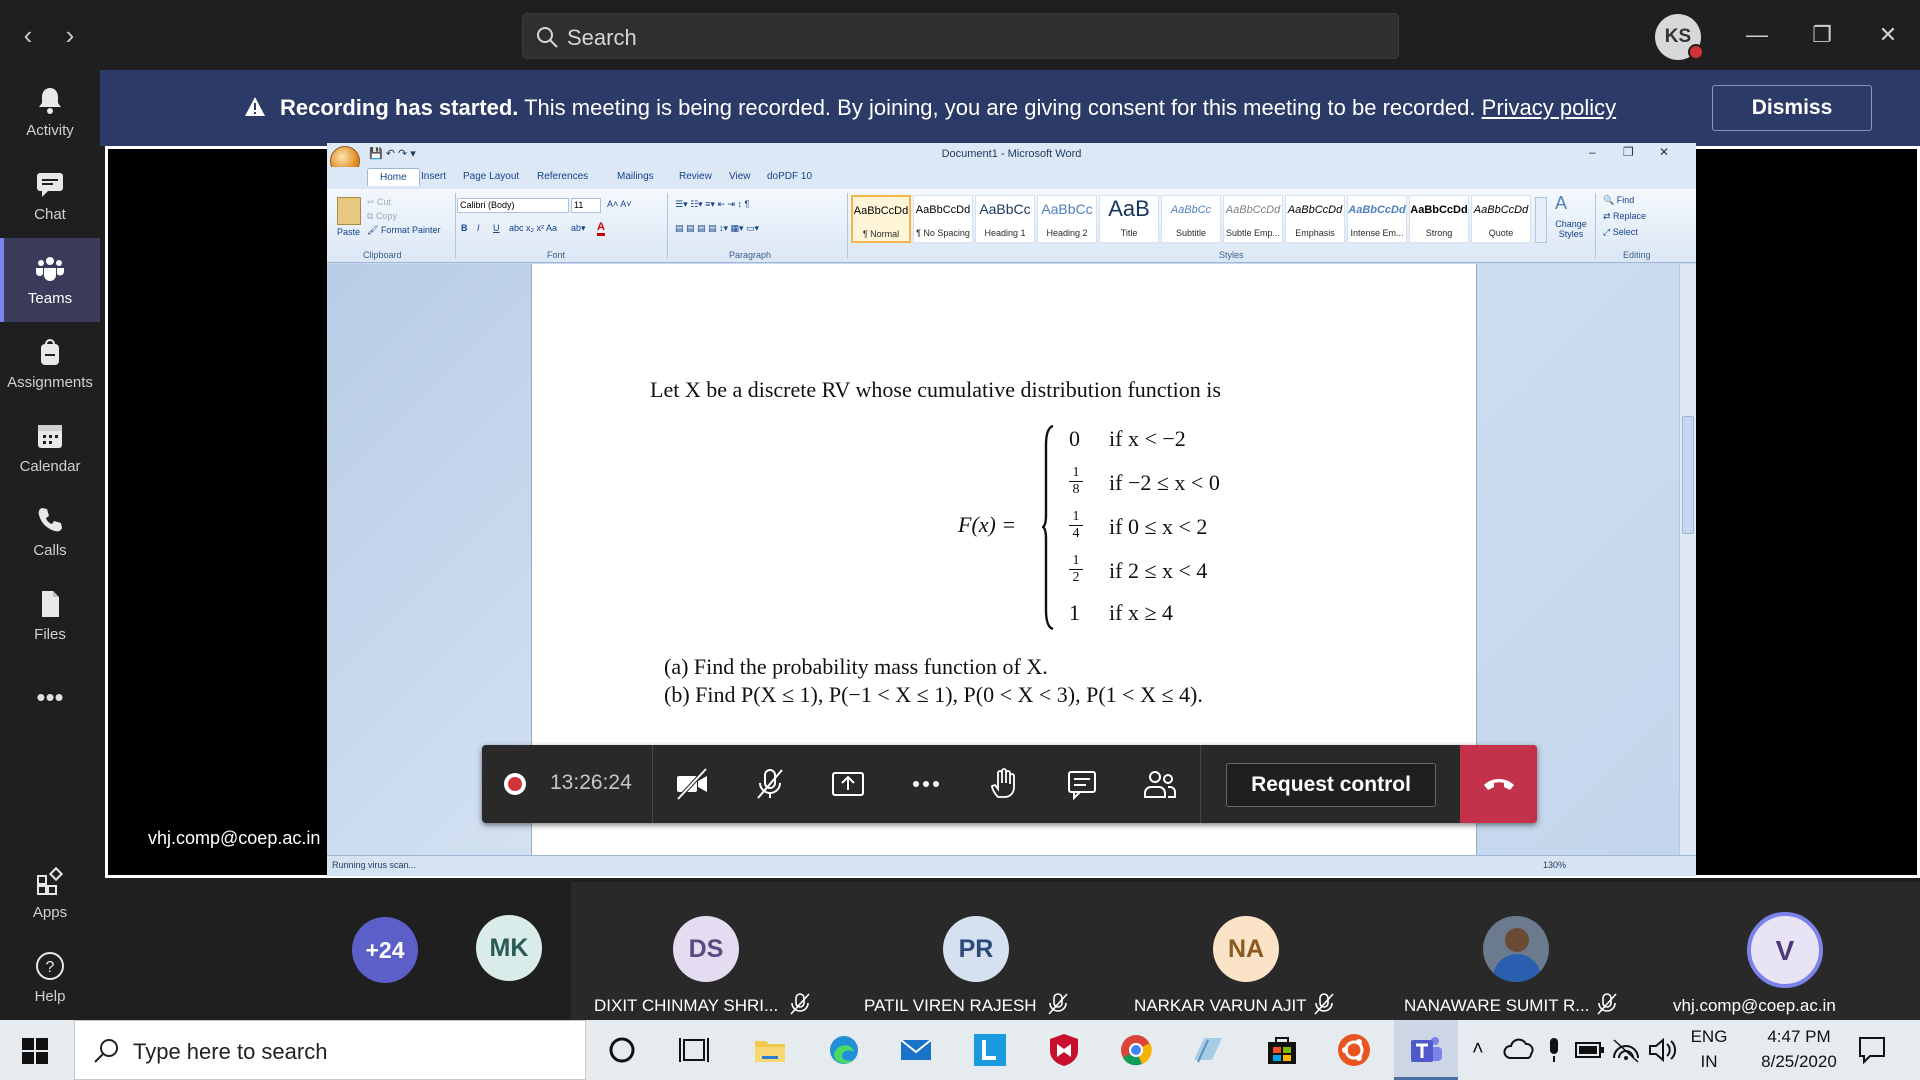  What do you see at coordinates (385, 950) in the screenshot?
I see `overflow-participants: +24` at bounding box center [385, 950].